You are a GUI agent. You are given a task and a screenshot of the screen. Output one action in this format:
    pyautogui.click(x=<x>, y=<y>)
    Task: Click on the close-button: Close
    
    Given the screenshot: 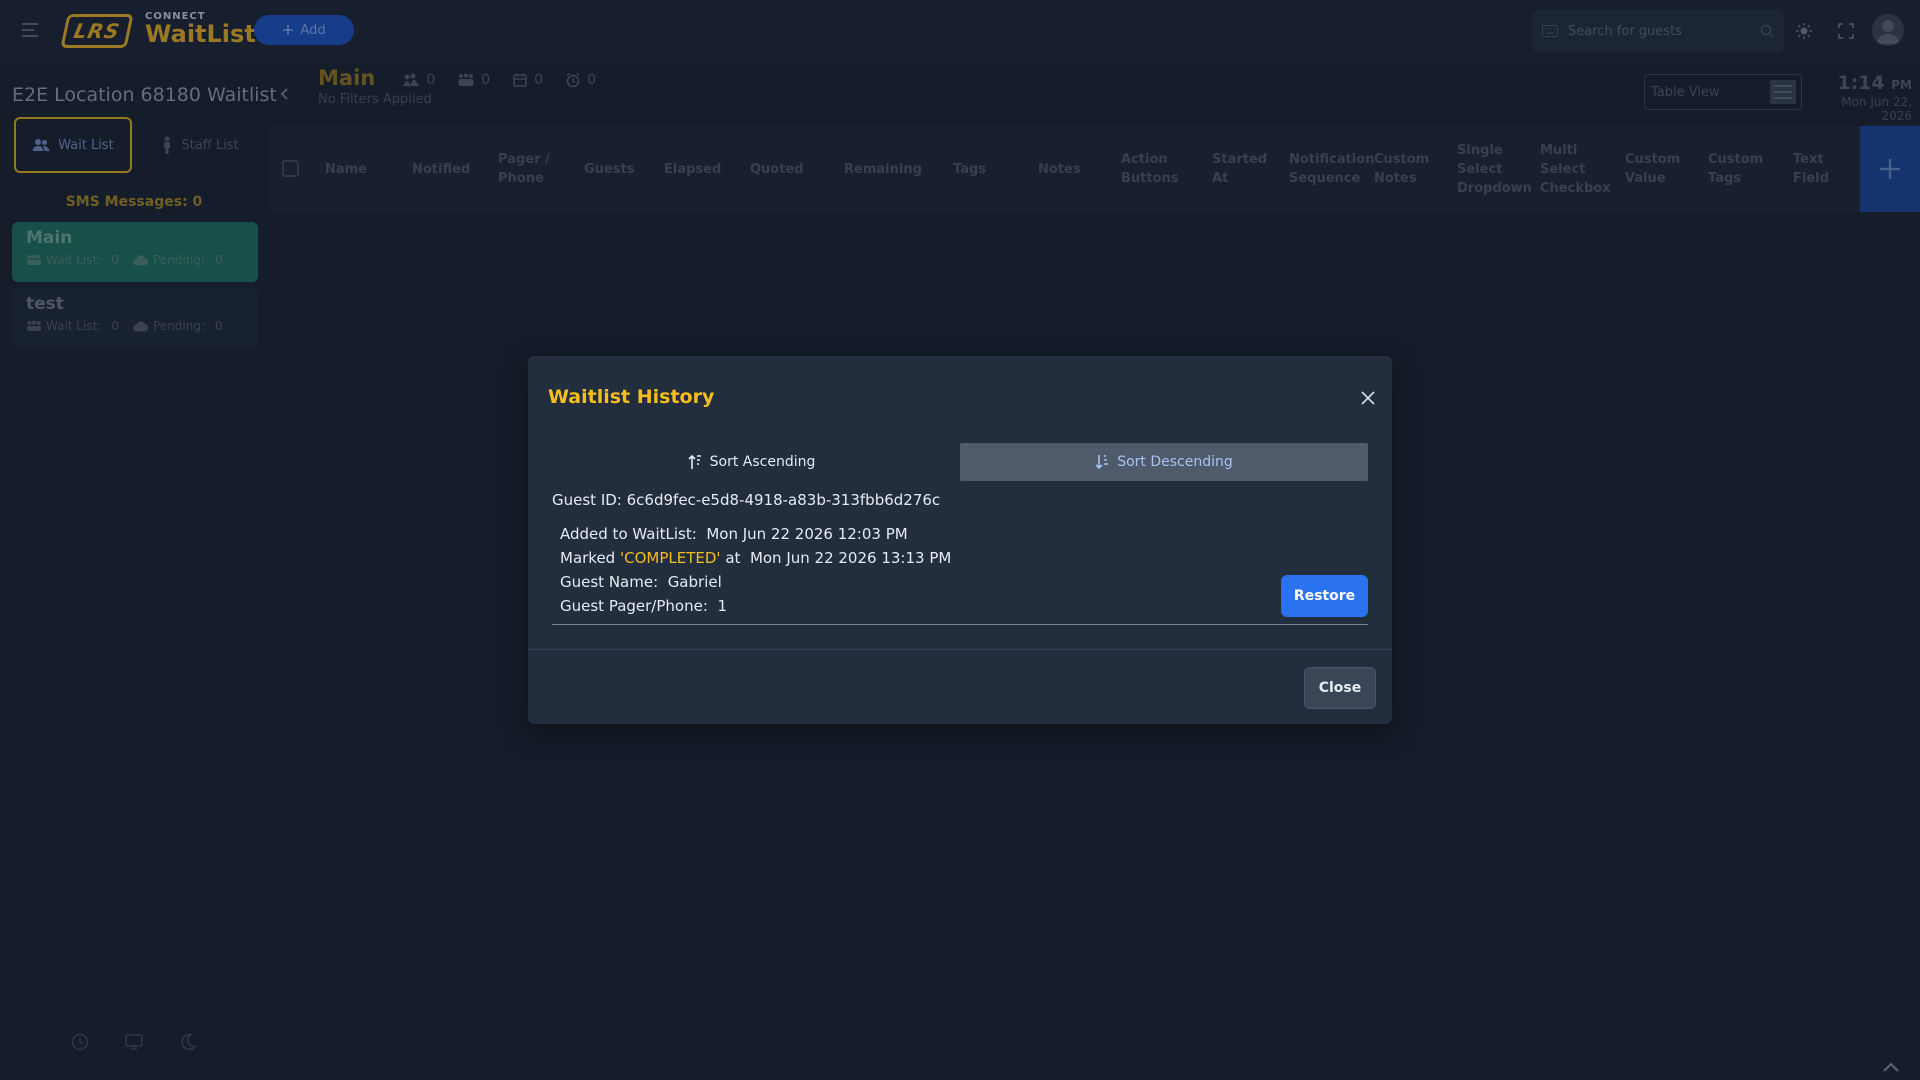 What is the action you would take?
    pyautogui.click(x=1340, y=688)
    